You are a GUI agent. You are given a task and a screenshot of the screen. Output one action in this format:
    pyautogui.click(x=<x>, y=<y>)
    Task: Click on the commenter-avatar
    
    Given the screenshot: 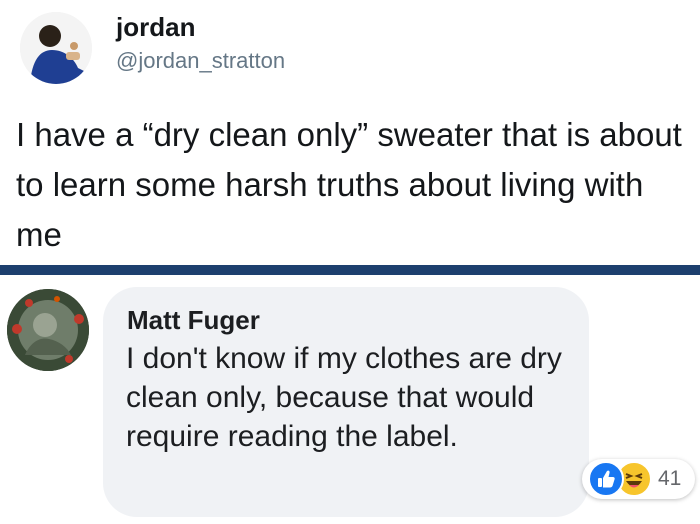 What is the action you would take?
    pyautogui.click(x=48, y=330)
    